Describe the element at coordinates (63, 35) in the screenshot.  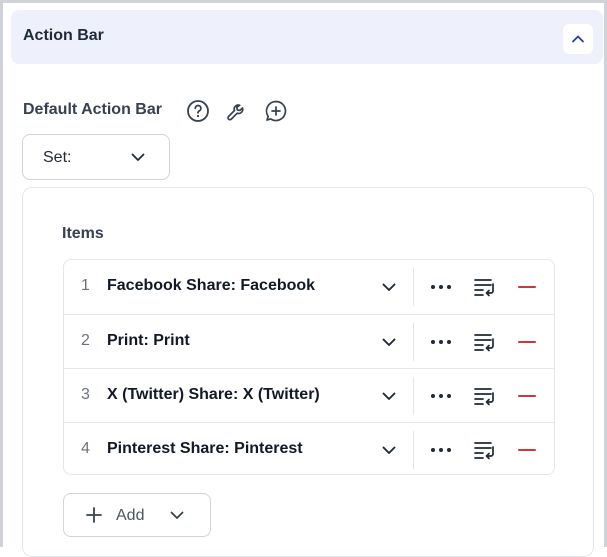
I see `panel-title: Action Bar` at that location.